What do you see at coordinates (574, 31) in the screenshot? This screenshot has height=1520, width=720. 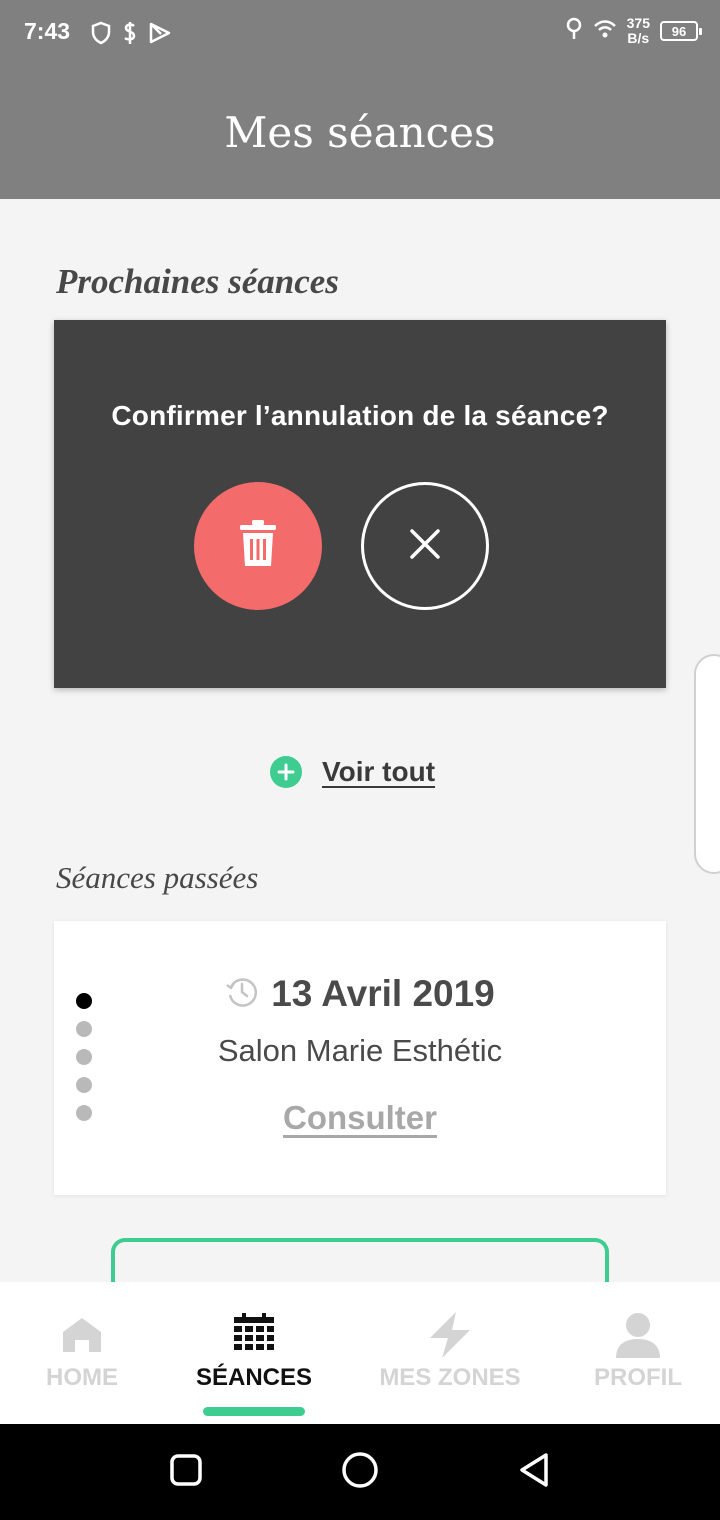 I see `location-icon` at bounding box center [574, 31].